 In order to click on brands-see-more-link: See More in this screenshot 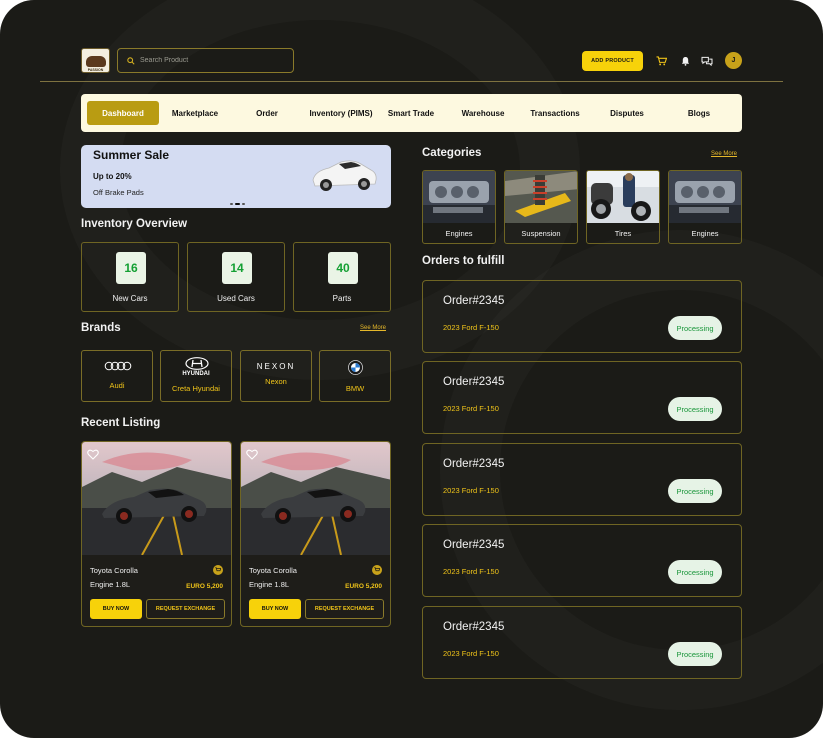, I will do `click(373, 328)`.